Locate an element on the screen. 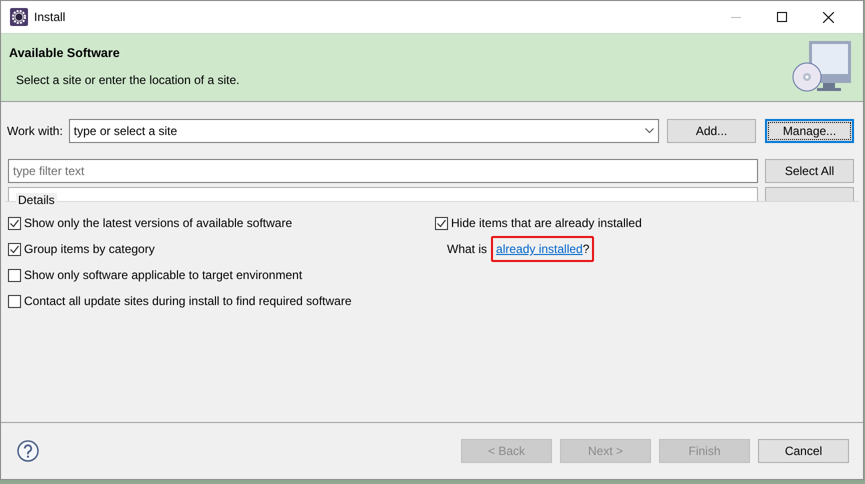  option-label: Hide items that are already installed is located at coordinates (546, 223).